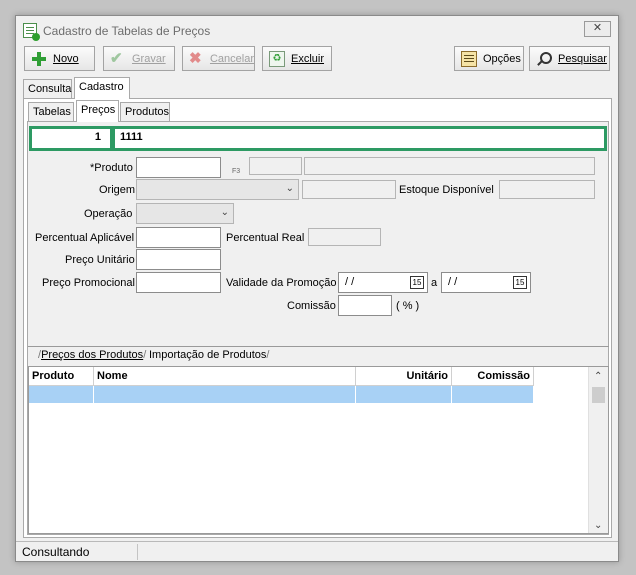 Image resolution: width=636 pixels, height=575 pixels. Describe the element at coordinates (117, 190) in the screenshot. I see `origem-label: Origem` at that location.